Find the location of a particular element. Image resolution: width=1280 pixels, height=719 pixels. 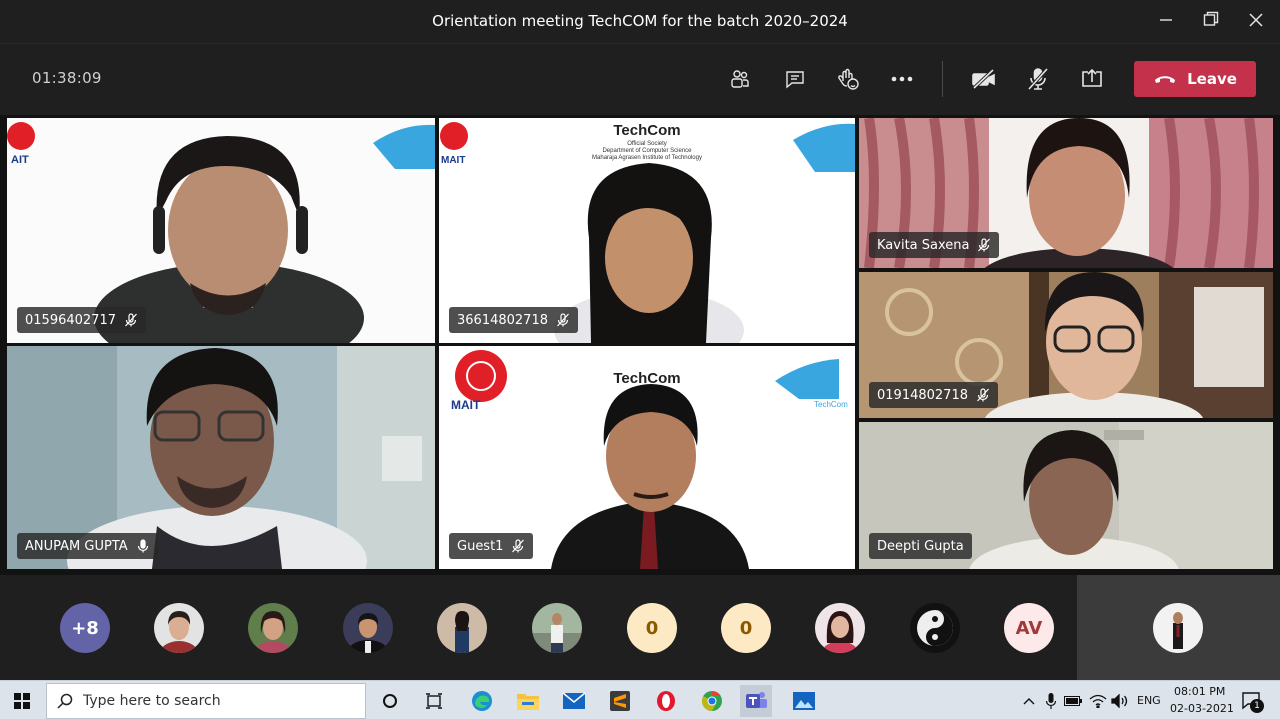

participant-name: Guest1 is located at coordinates (480, 546).